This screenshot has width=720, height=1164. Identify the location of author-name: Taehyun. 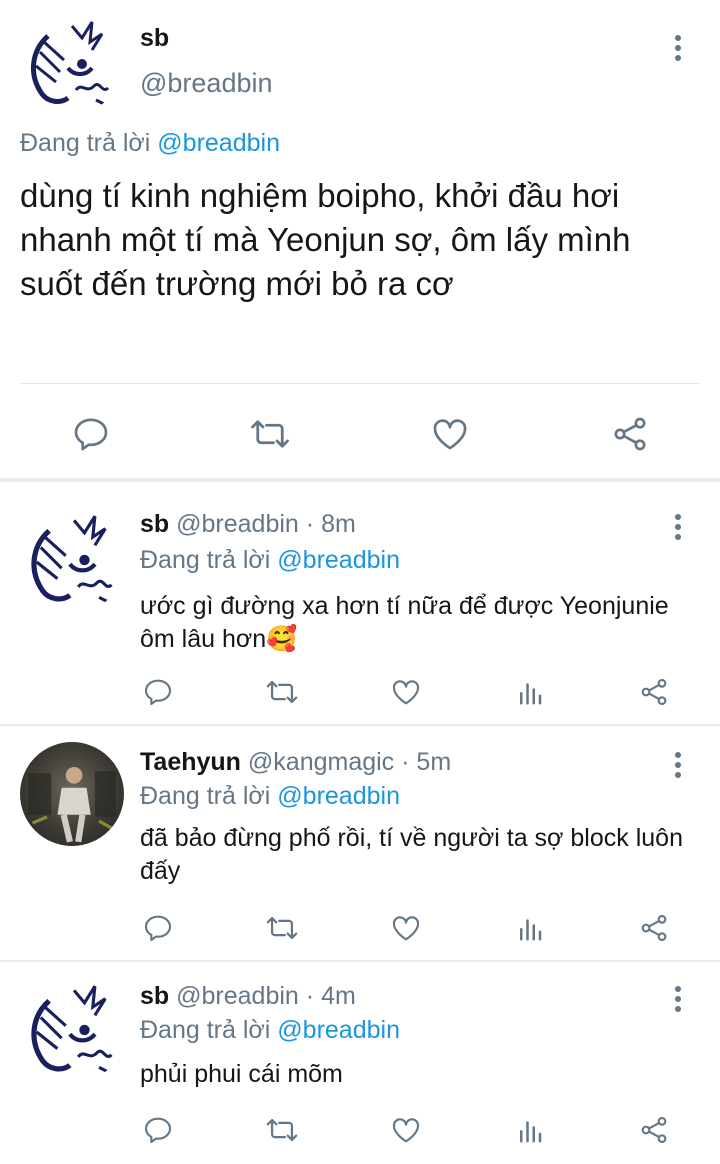
(190, 762).